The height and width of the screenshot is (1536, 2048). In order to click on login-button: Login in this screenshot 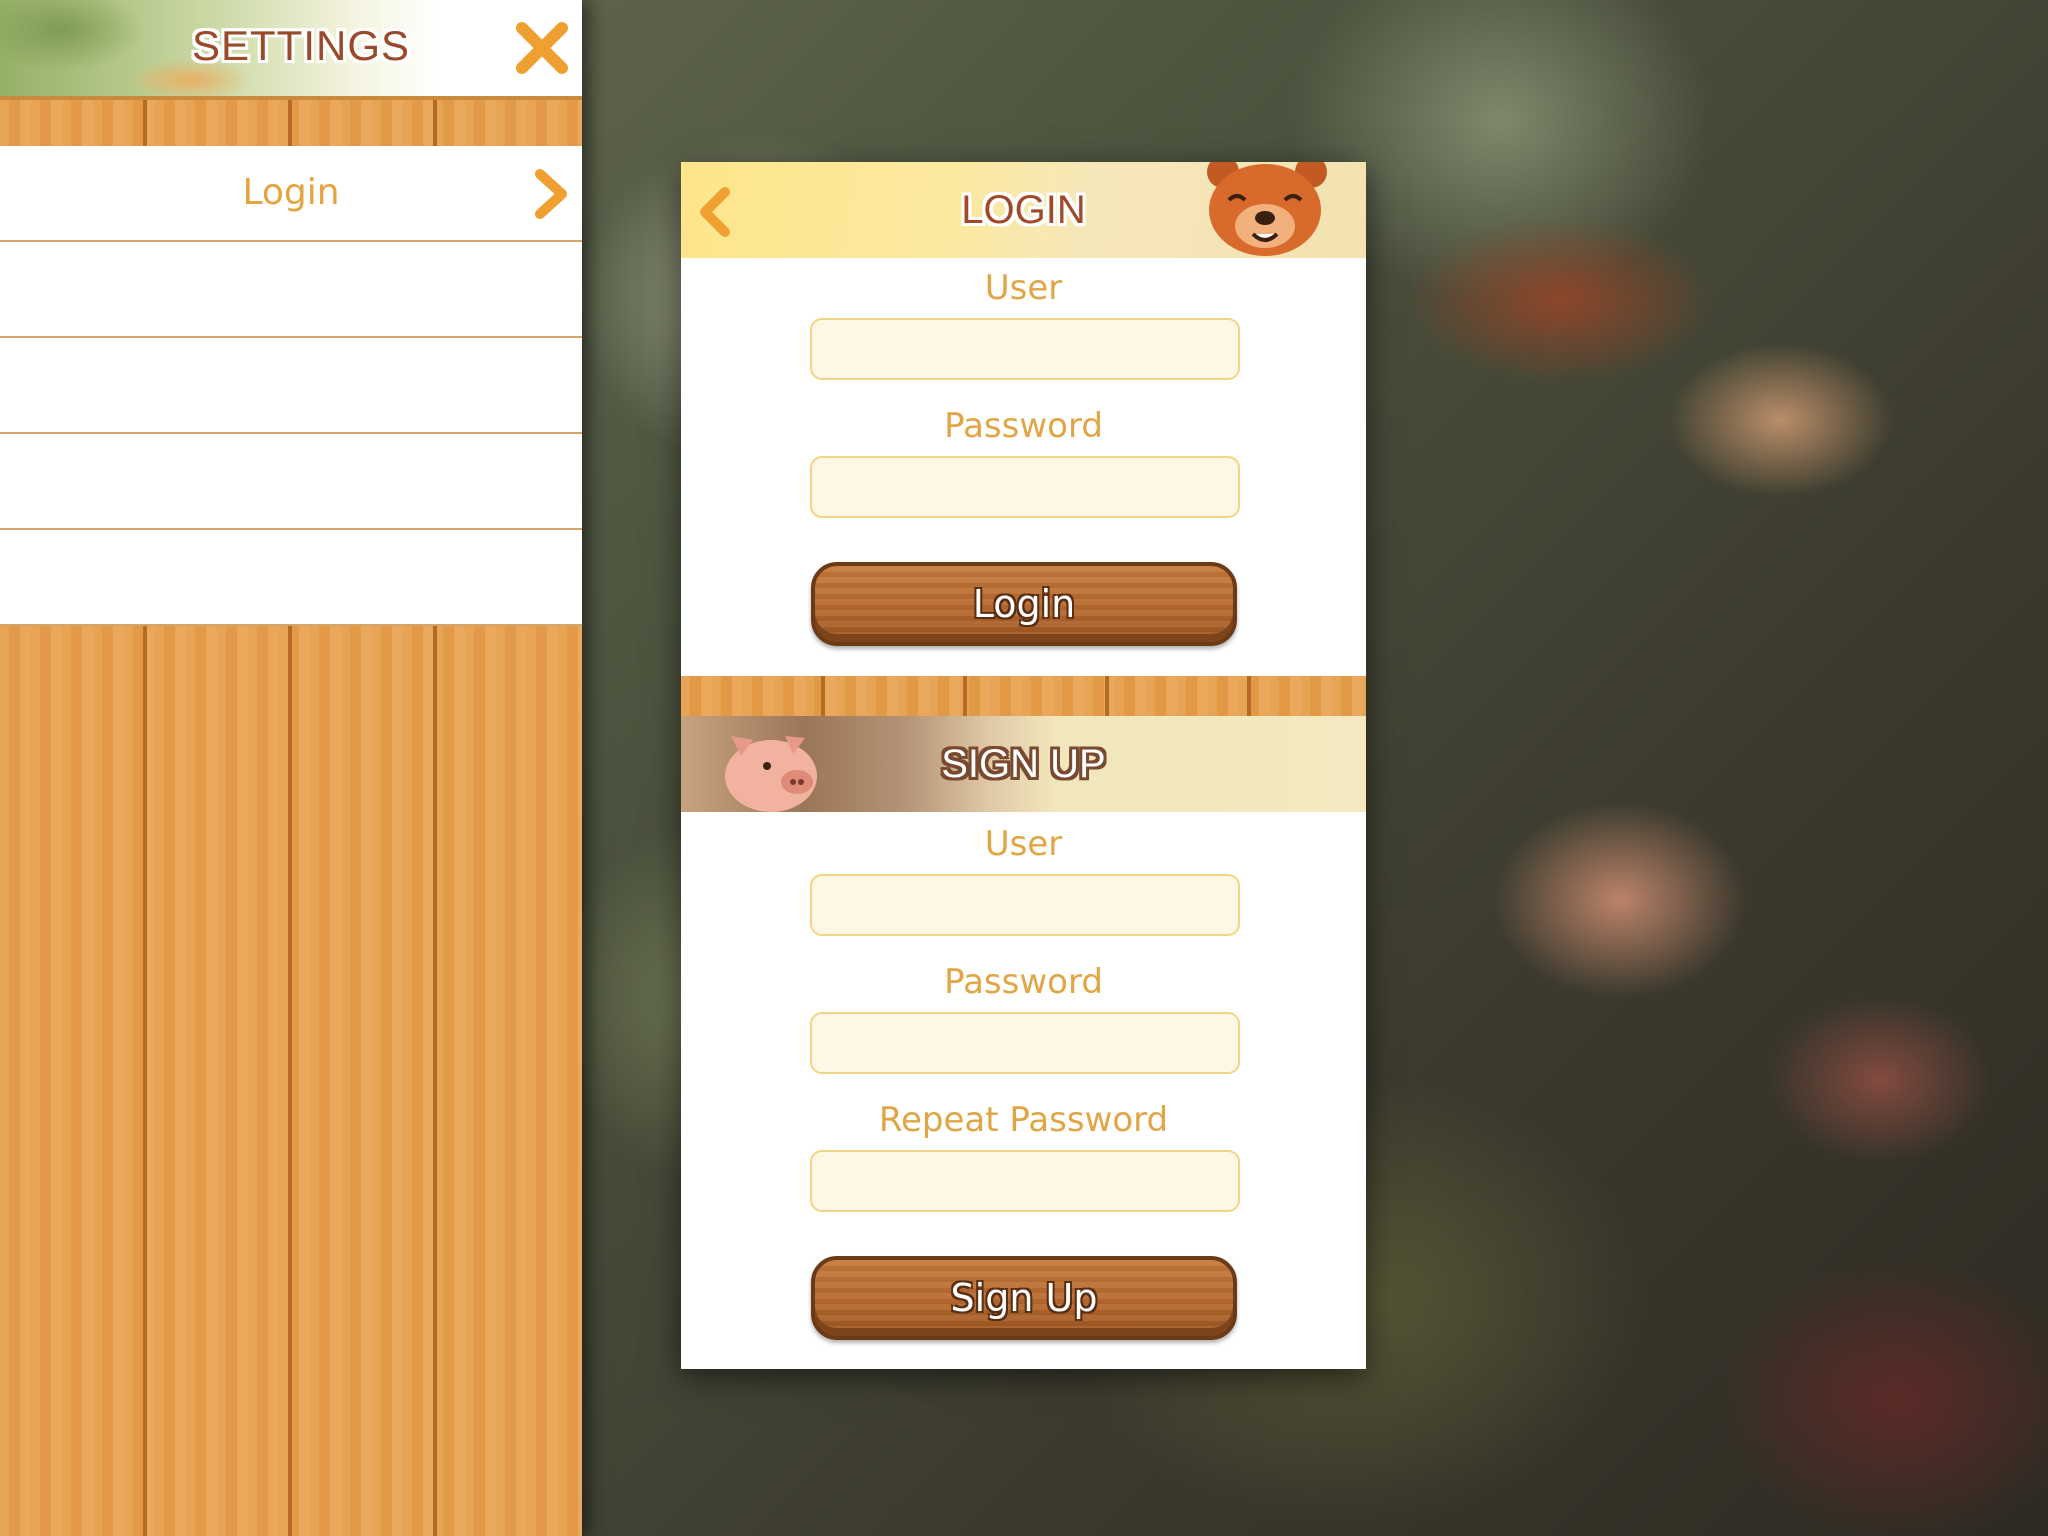, I will do `click(1024, 604)`.